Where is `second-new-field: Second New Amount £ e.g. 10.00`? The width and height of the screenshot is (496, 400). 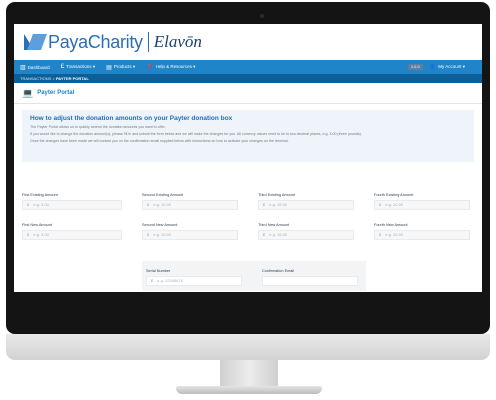
second-new-field: Second New Amount £ e.g. 10.00 is located at coordinates (190, 231).